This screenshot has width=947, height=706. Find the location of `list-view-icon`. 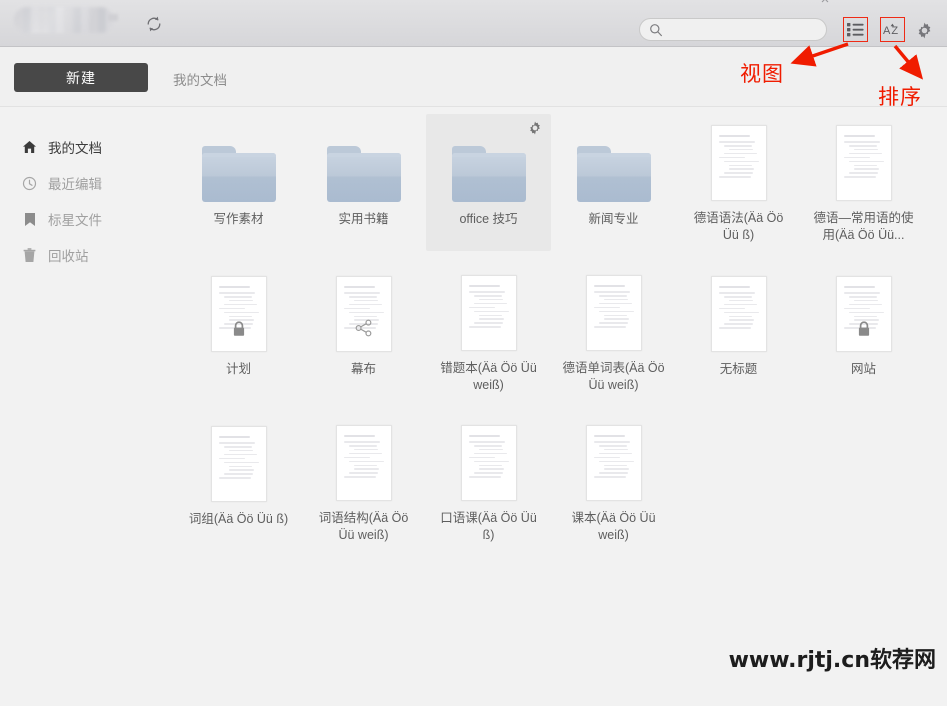

list-view-icon is located at coordinates (855, 30).